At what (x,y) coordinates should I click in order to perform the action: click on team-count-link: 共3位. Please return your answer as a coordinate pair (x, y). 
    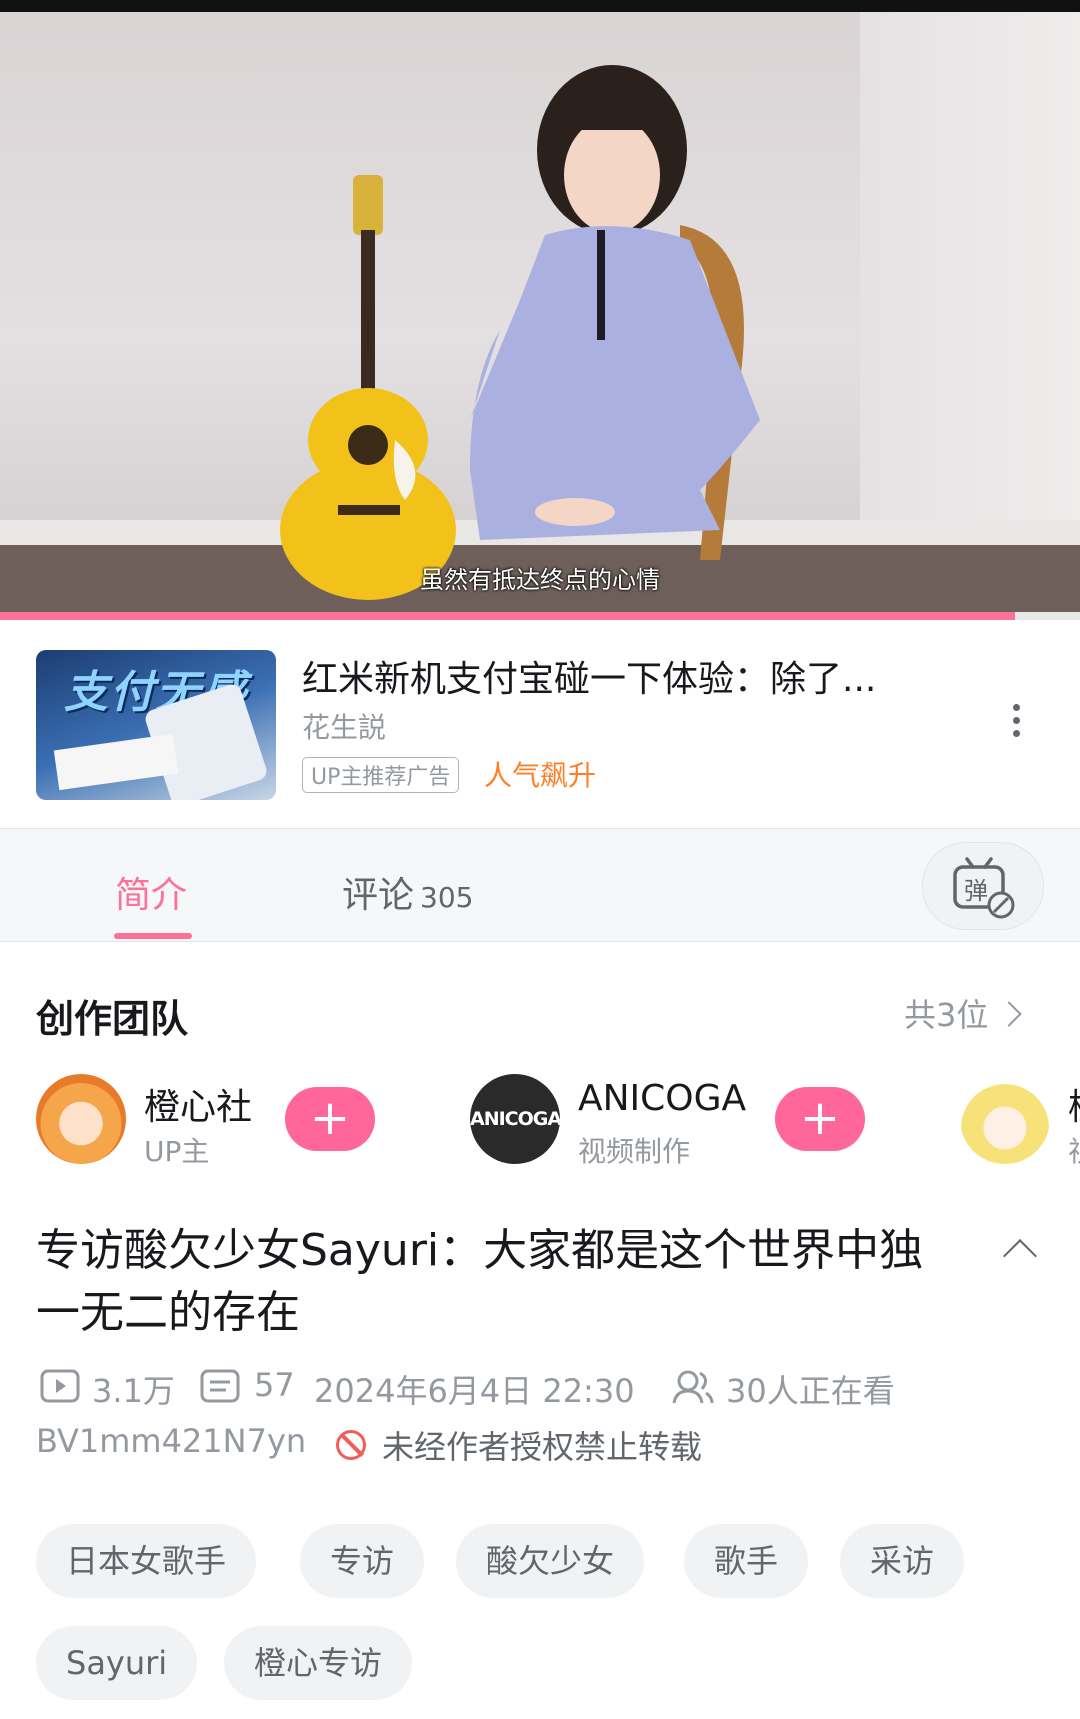
    Looking at the image, I should click on (963, 1013).